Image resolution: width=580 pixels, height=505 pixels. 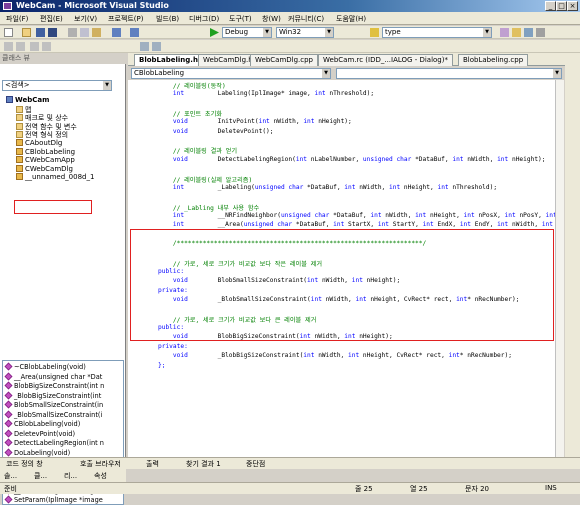 I want to click on redo-icon, so click(x=134, y=32).